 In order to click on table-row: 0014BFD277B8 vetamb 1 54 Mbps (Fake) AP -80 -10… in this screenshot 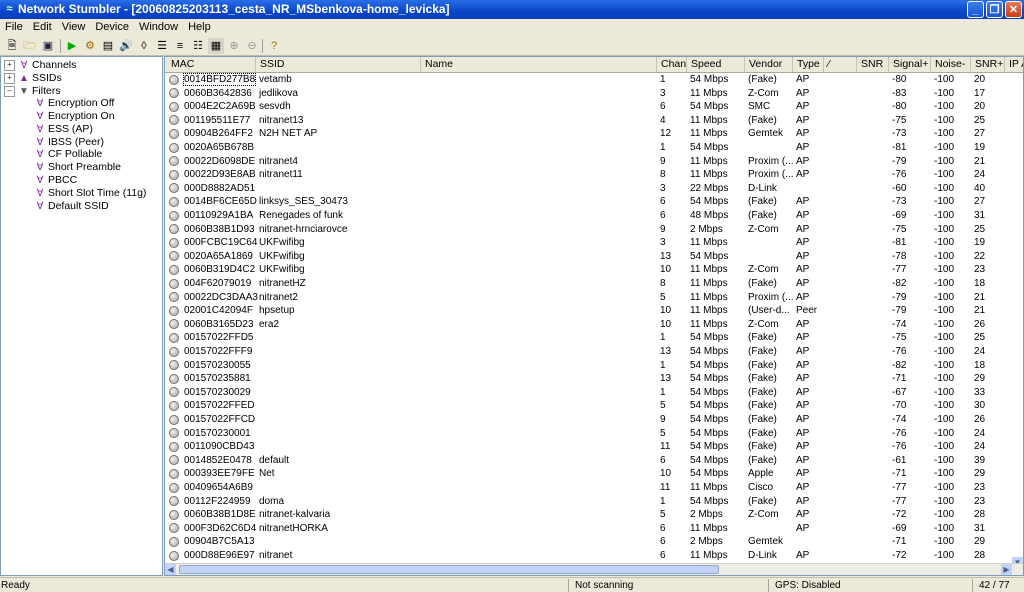, I will do `click(594, 80)`.